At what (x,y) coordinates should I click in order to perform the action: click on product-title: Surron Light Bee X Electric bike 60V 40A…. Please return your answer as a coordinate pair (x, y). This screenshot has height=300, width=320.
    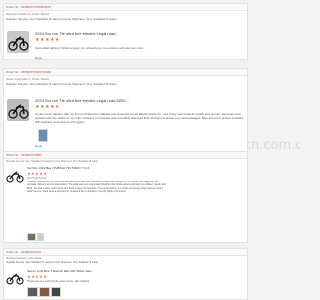
    Looking at the image, I should click on (112, 271).